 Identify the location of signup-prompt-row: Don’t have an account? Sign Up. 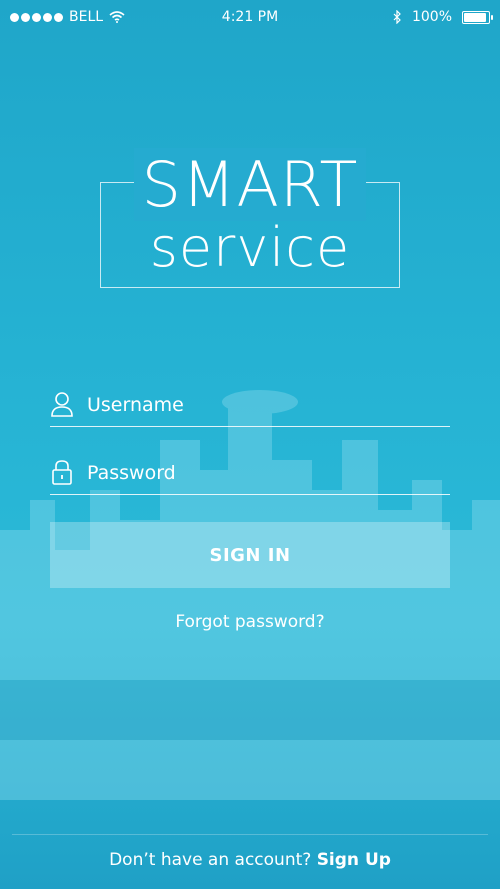
(250, 860).